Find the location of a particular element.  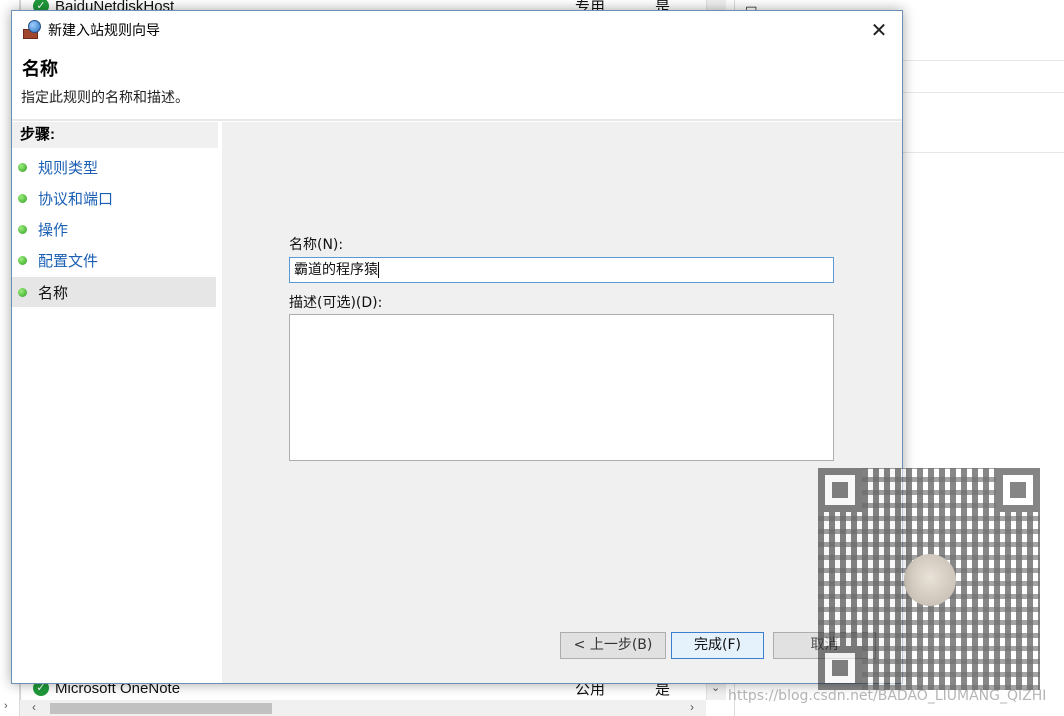

firewall-icon is located at coordinates (32, 30).